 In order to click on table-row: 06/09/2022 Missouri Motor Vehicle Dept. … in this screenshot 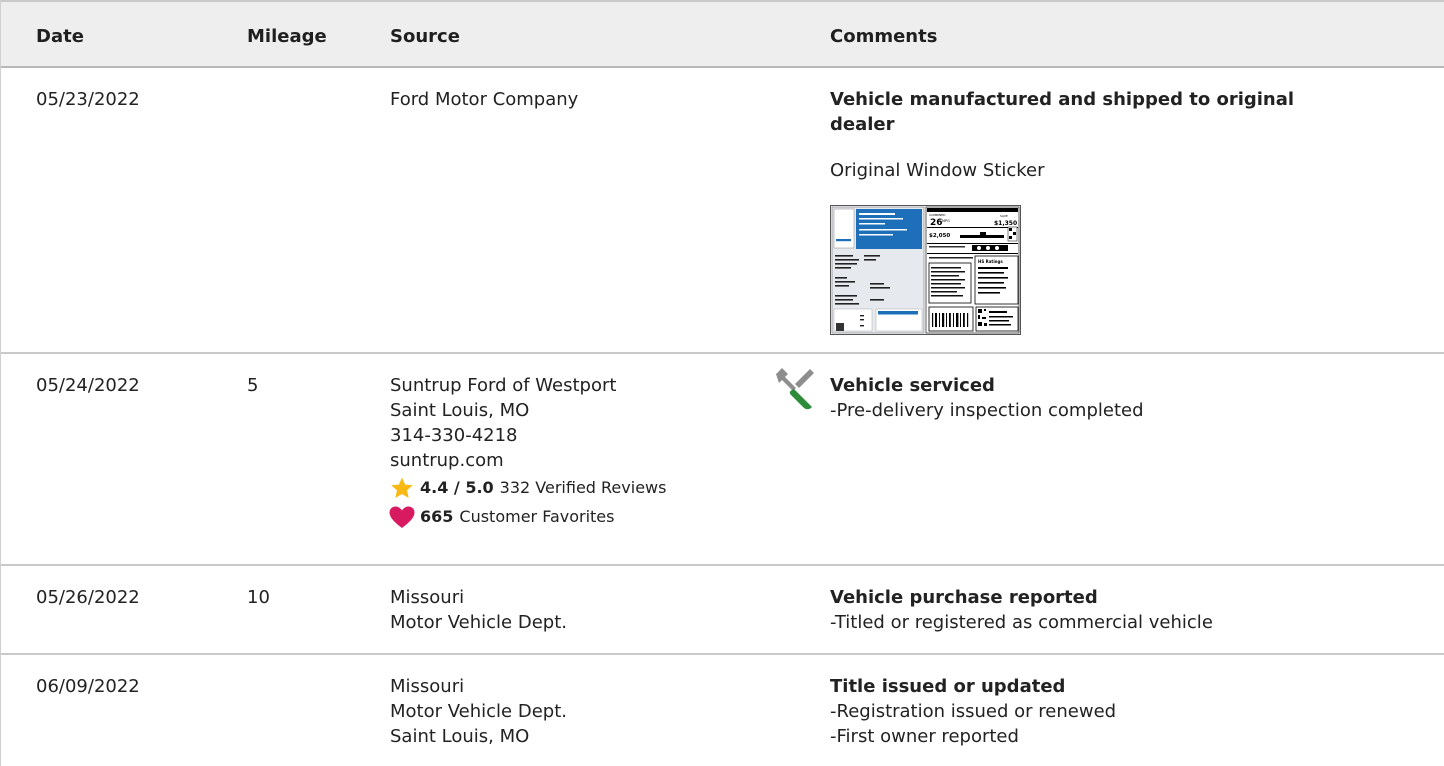, I will do `click(722, 710)`.